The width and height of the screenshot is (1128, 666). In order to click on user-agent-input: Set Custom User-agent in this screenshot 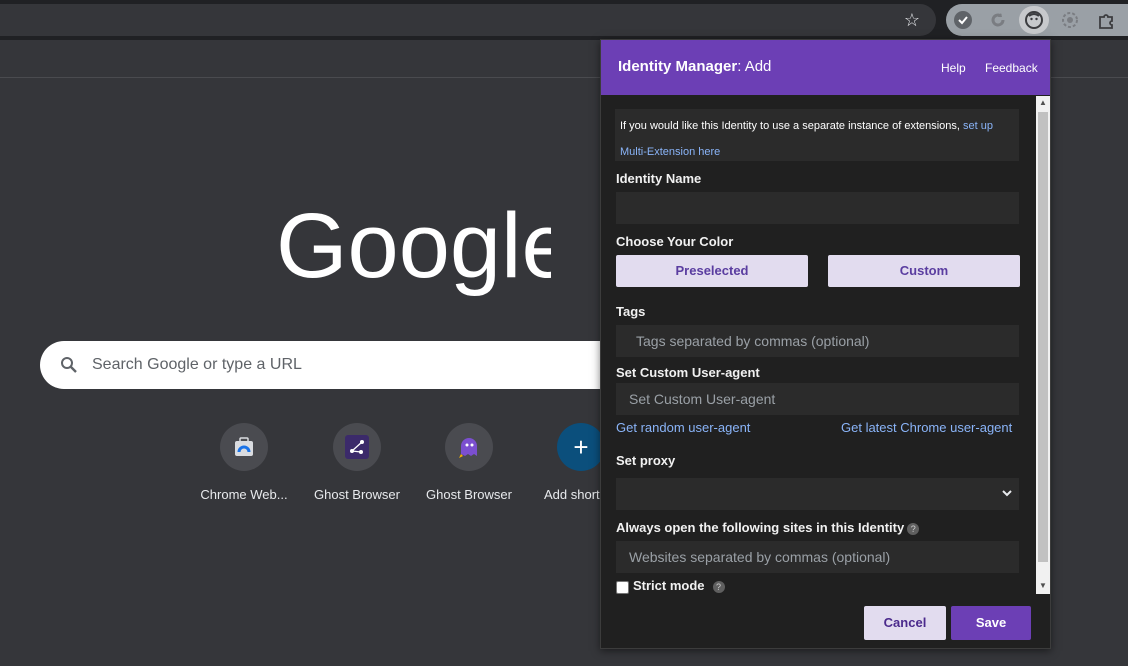, I will do `click(817, 399)`.